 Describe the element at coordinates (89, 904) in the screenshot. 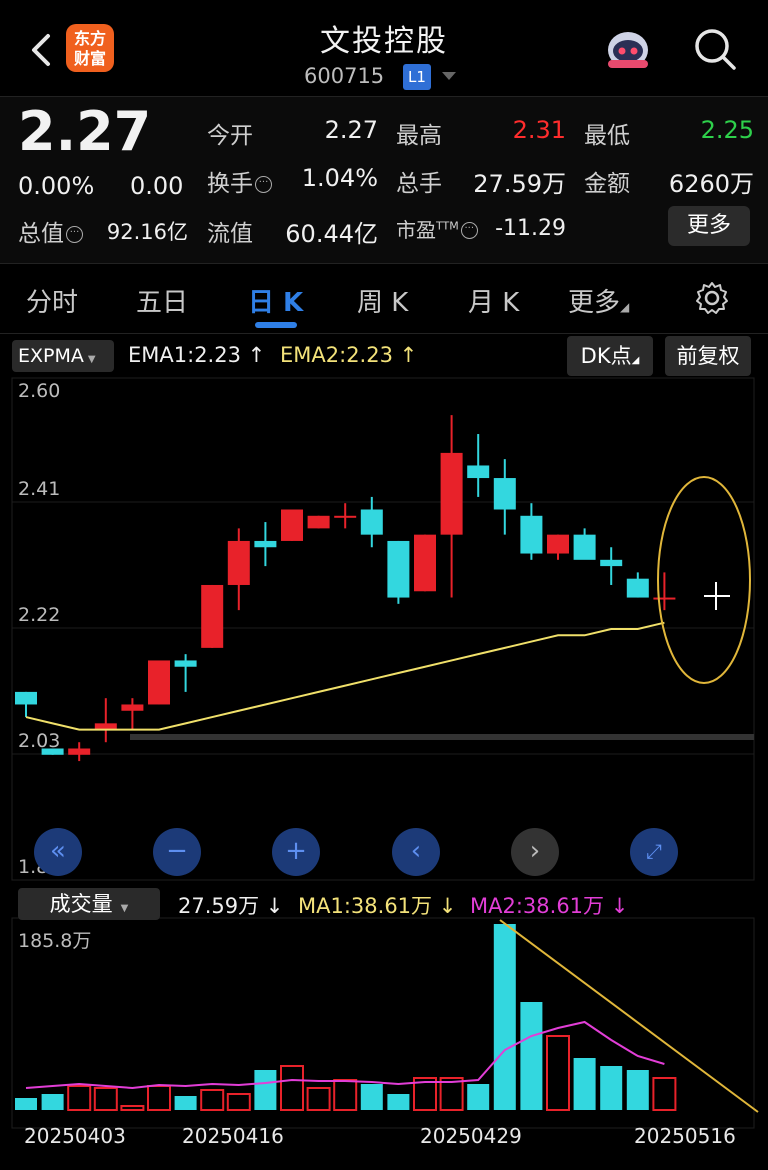

I see `volume-indicator-selector: 成交量 ▼` at that location.